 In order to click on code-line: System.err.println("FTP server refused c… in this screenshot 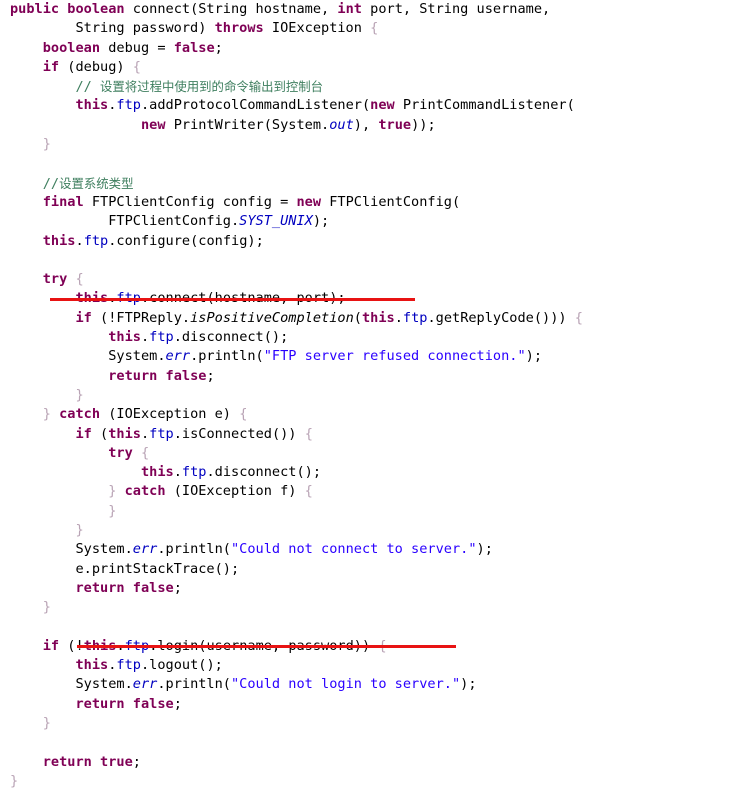, I will do `click(368, 356)`.